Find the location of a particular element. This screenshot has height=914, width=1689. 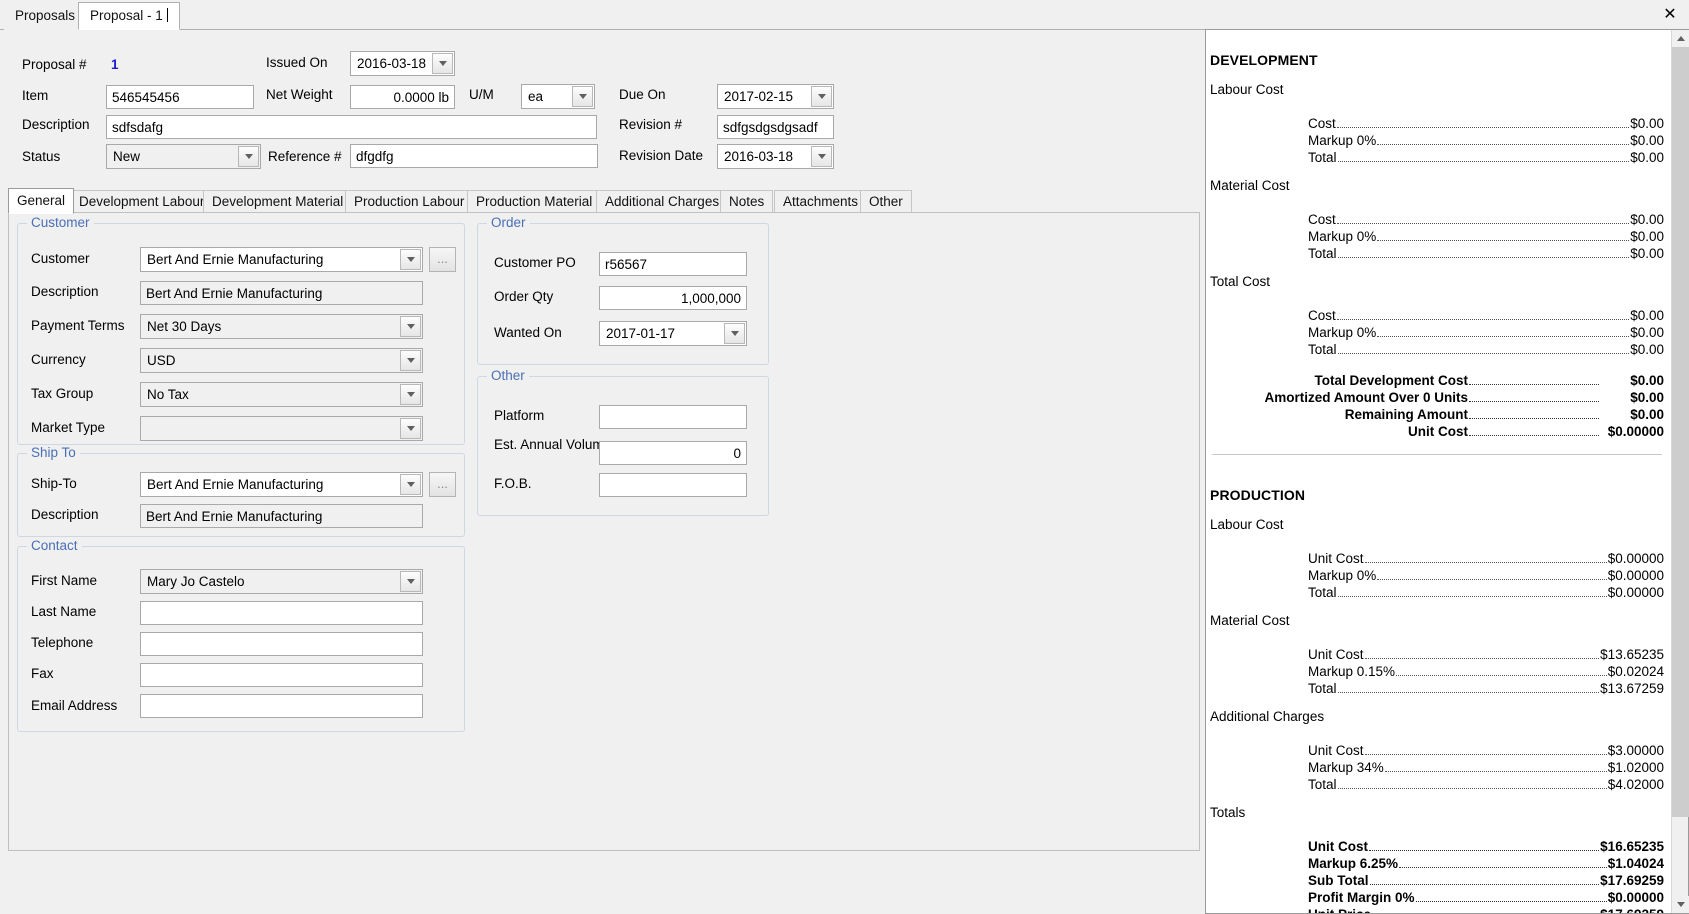

summary-row-bold: Unit Cost $0.00000 is located at coordinates (1536, 431).